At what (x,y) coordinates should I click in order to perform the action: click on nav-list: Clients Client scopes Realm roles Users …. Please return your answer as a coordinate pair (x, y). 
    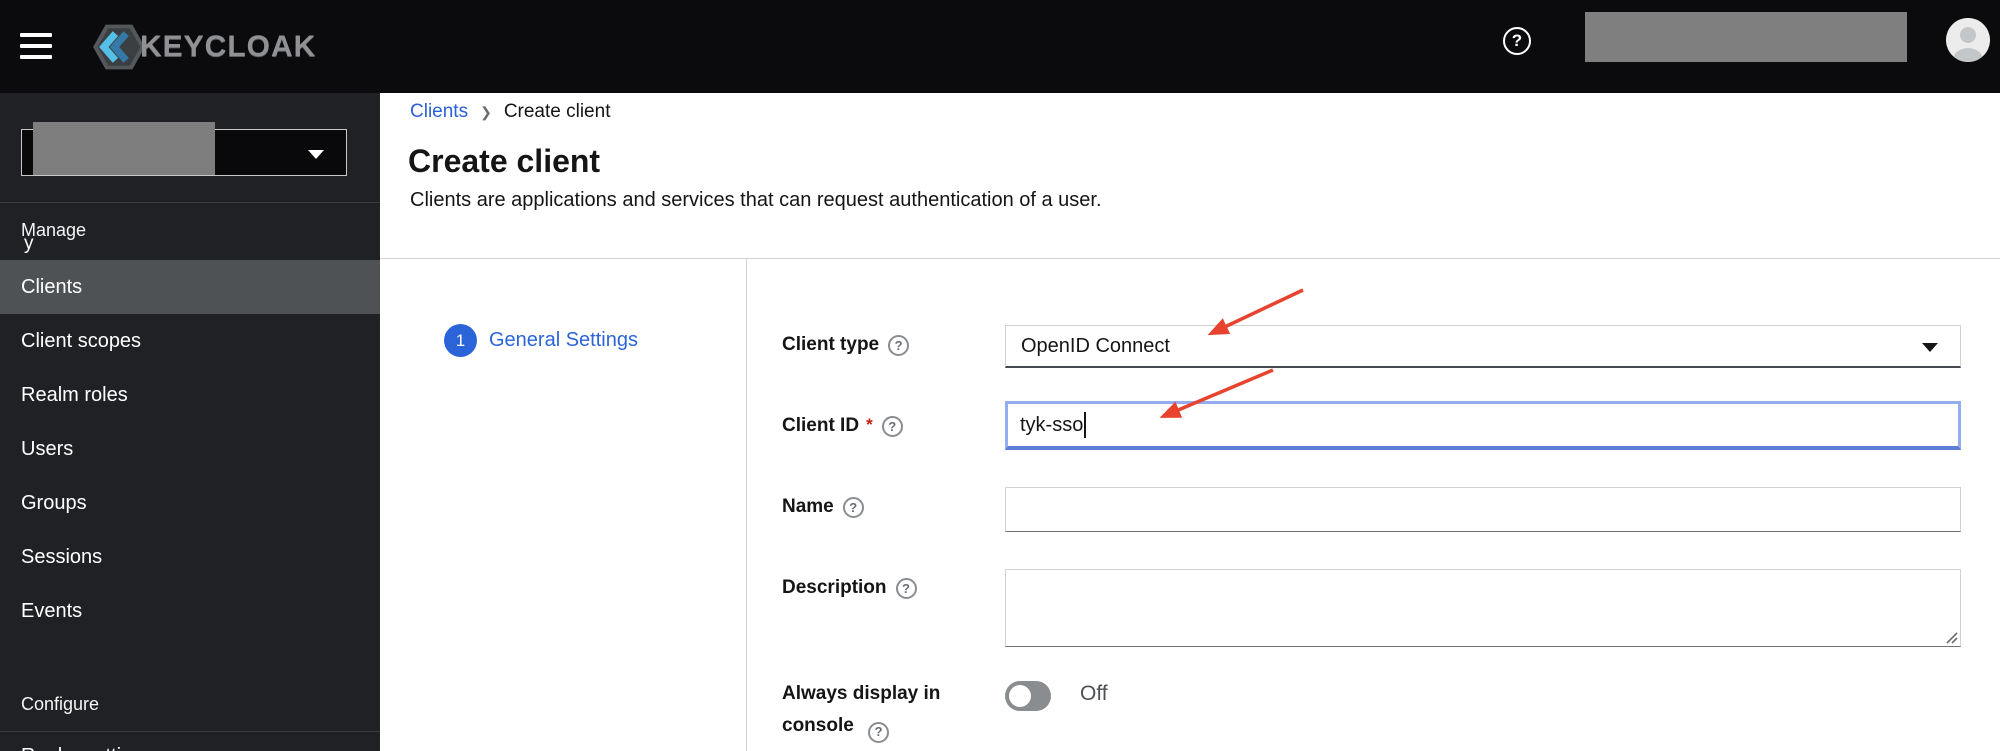
    Looking at the image, I should click on (190, 449).